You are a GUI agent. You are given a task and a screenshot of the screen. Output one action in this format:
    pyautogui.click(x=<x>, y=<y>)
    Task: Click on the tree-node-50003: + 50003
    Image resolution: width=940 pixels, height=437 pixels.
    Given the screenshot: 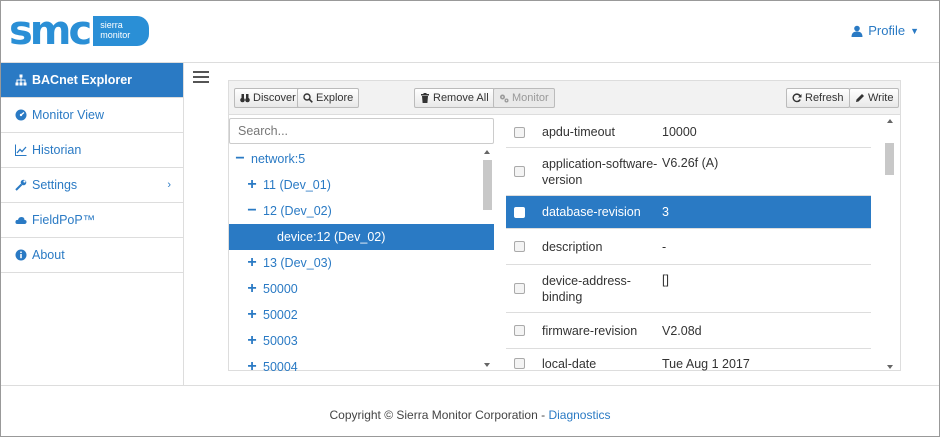 What is the action you would take?
    pyautogui.click(x=361, y=341)
    